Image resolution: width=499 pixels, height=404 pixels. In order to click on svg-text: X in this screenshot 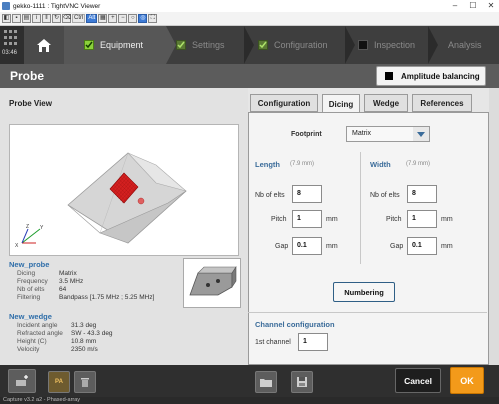, I will do `click(17, 246)`.